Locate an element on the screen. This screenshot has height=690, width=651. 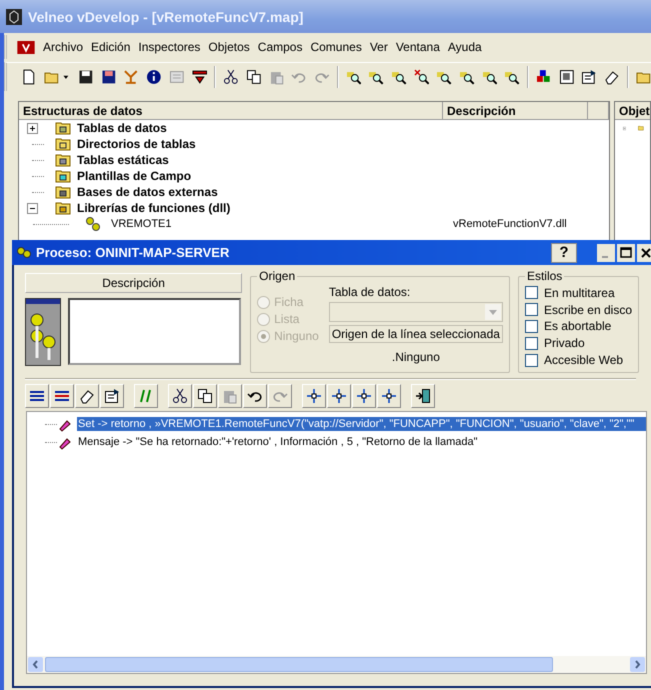
checkbox: Escribe en disco is located at coordinates (578, 310).